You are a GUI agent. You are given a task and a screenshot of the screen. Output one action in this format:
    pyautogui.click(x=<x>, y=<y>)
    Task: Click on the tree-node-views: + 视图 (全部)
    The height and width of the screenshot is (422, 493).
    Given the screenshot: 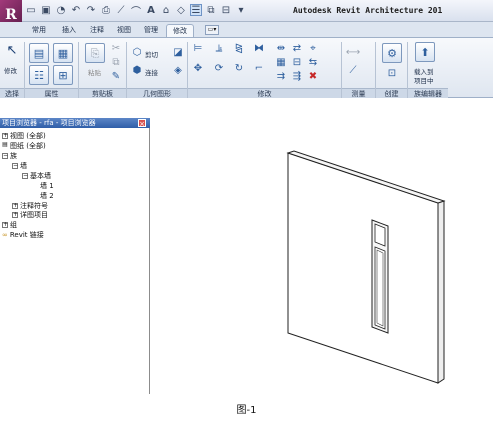 What is the action you would take?
    pyautogui.click(x=24, y=136)
    